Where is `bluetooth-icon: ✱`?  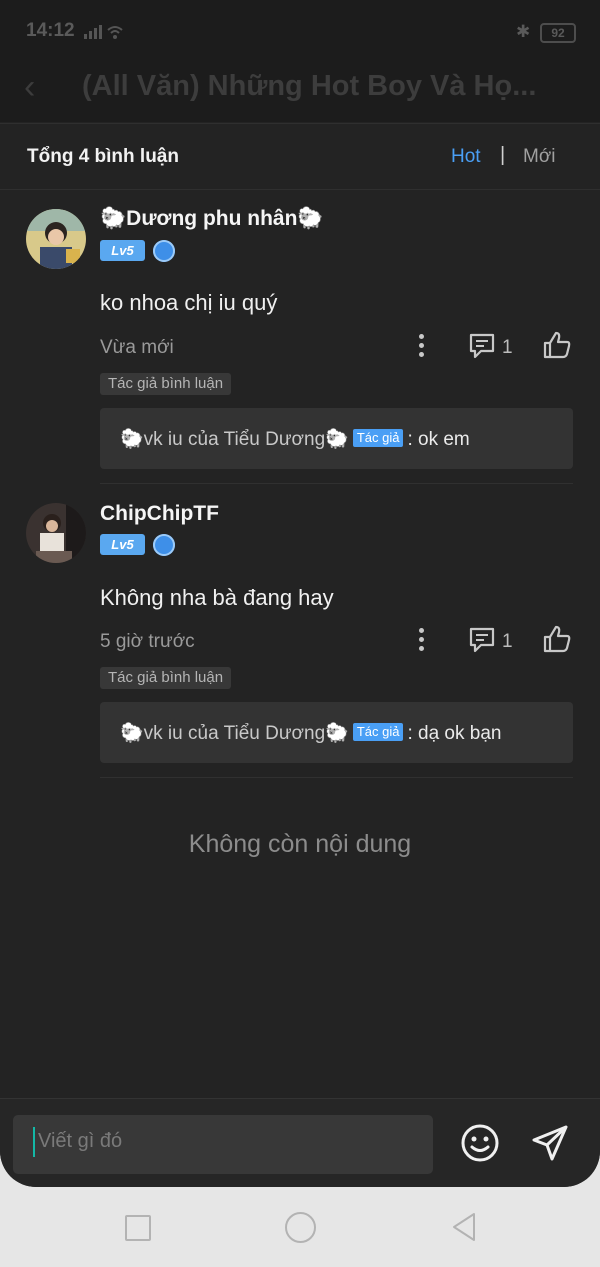
bluetooth-icon: ✱ is located at coordinates (523, 31).